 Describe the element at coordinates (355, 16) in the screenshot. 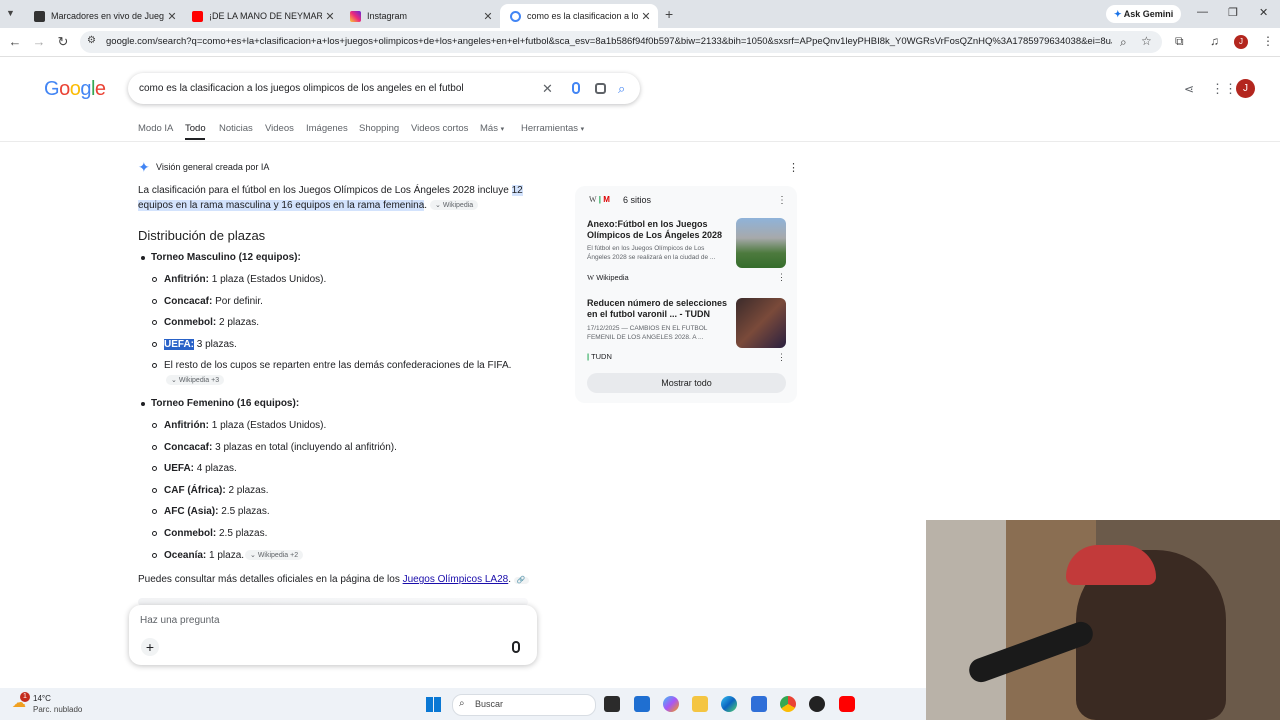

I see `instagram-favicon-icon` at that location.